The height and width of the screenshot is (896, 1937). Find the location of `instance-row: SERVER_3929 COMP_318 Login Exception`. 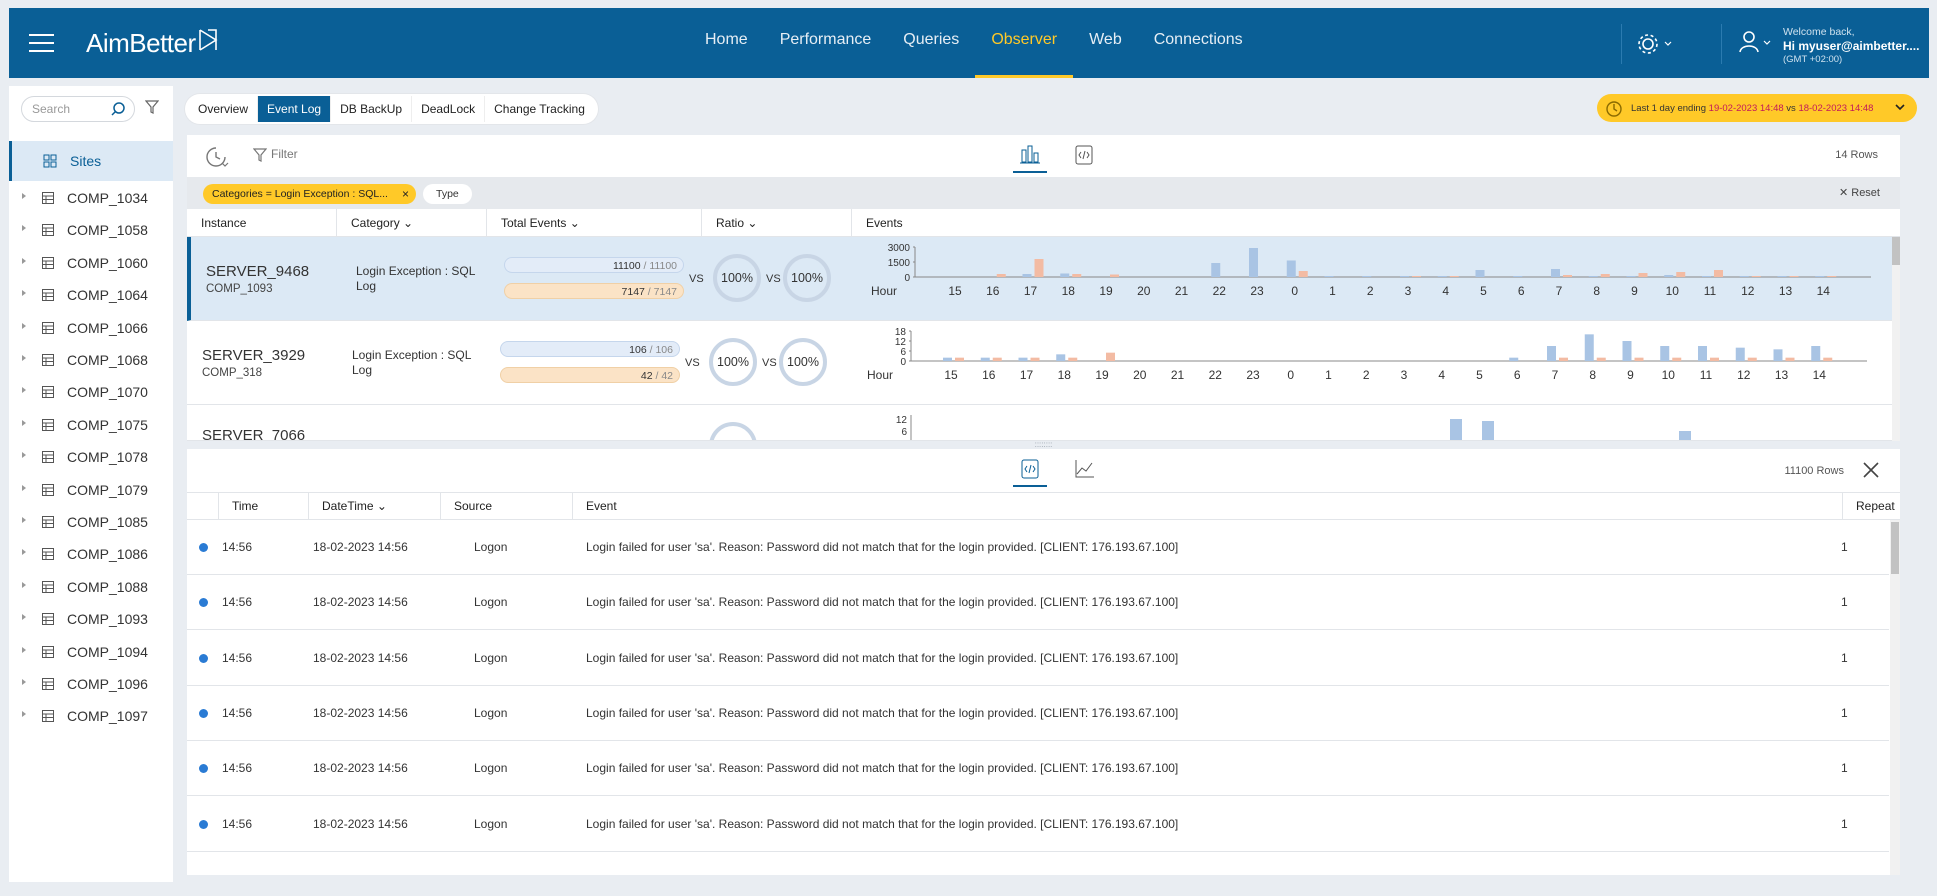

instance-row: SERVER_3929 COMP_318 Login Exception is located at coordinates (1043, 363).